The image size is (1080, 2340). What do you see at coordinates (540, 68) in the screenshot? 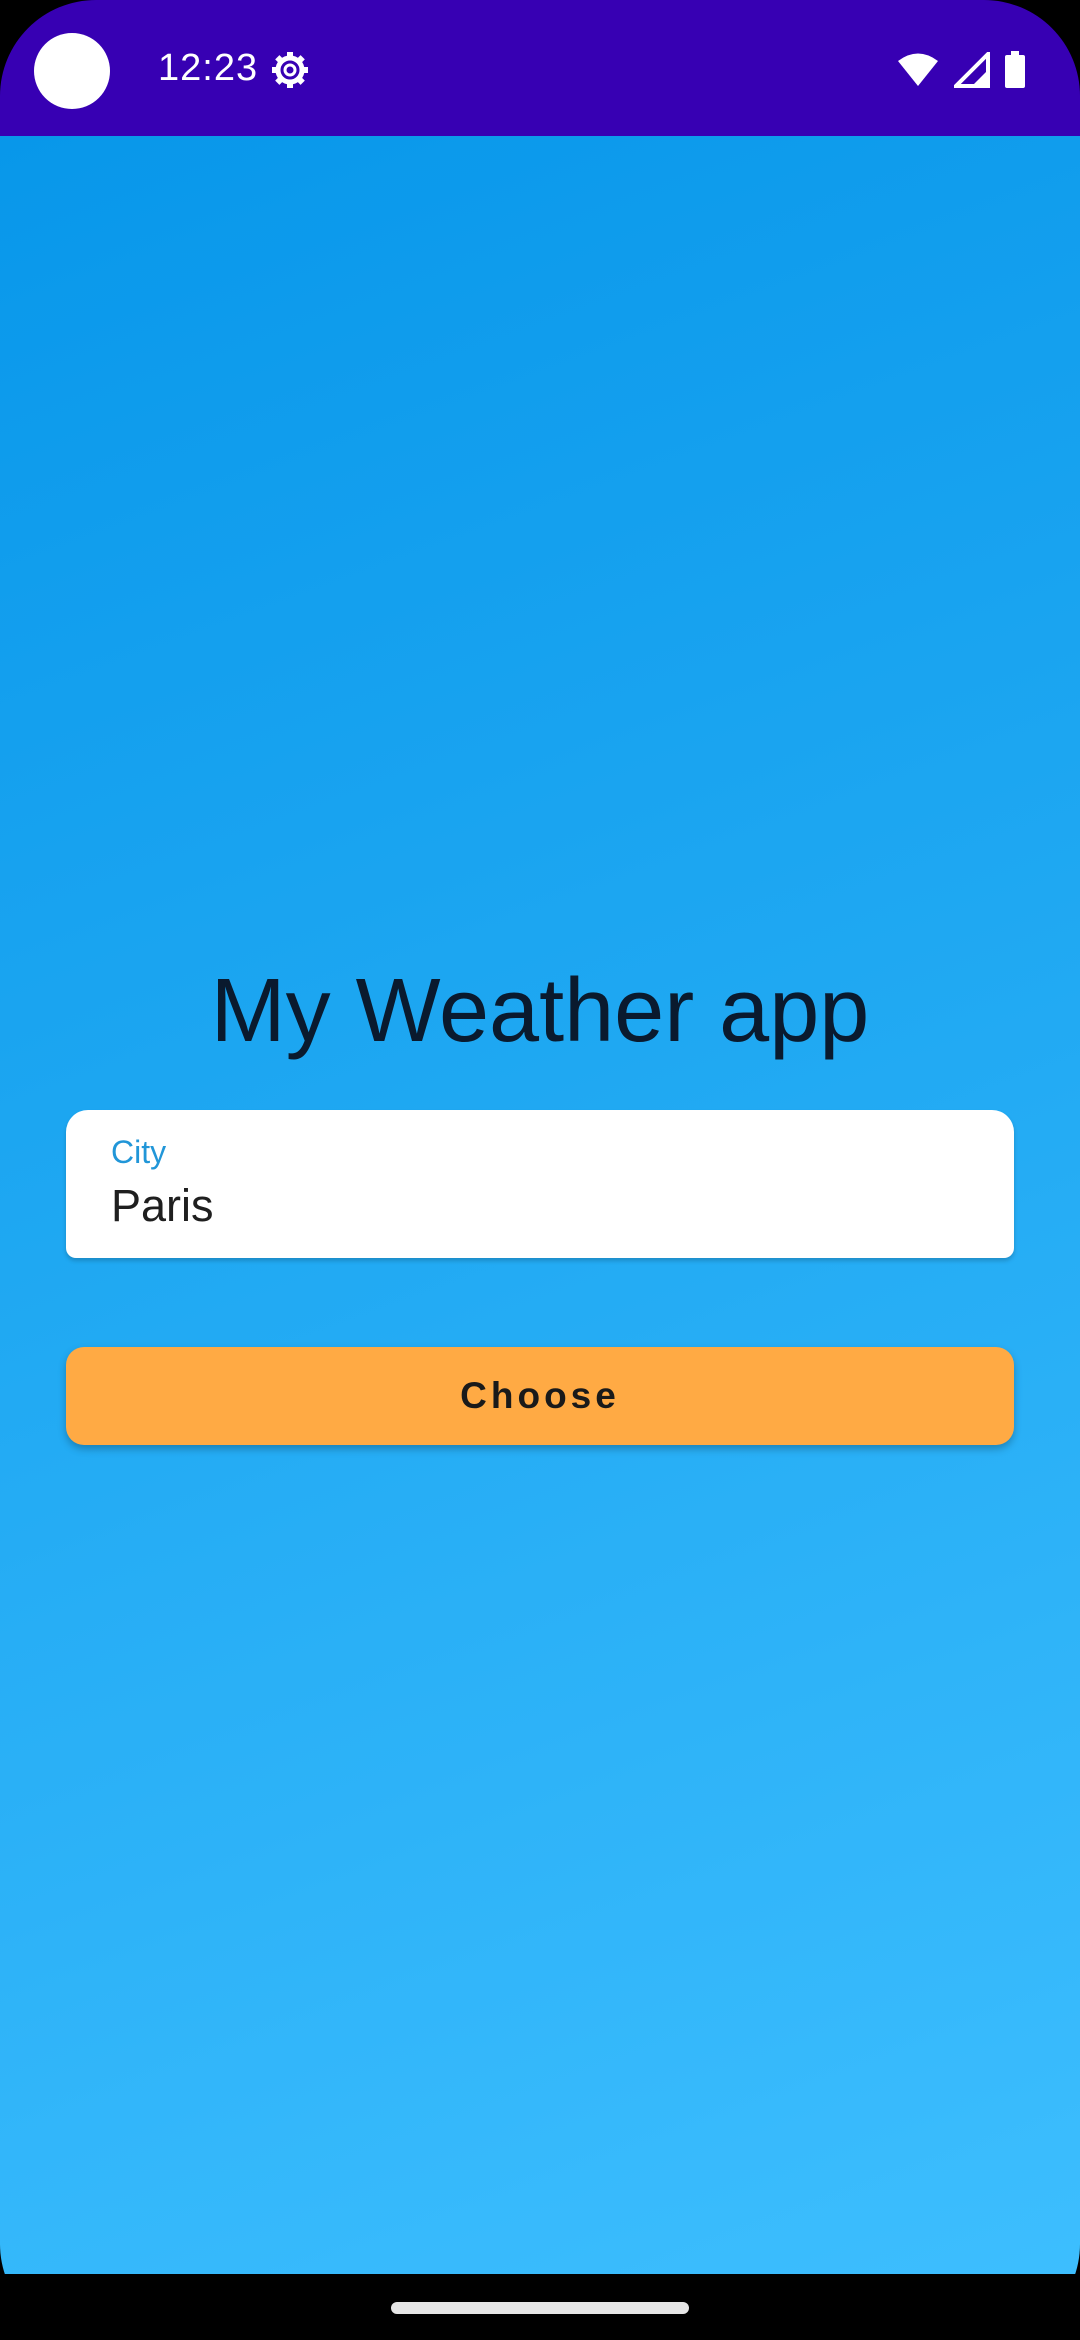
I see `status-bar: 12:23` at bounding box center [540, 68].